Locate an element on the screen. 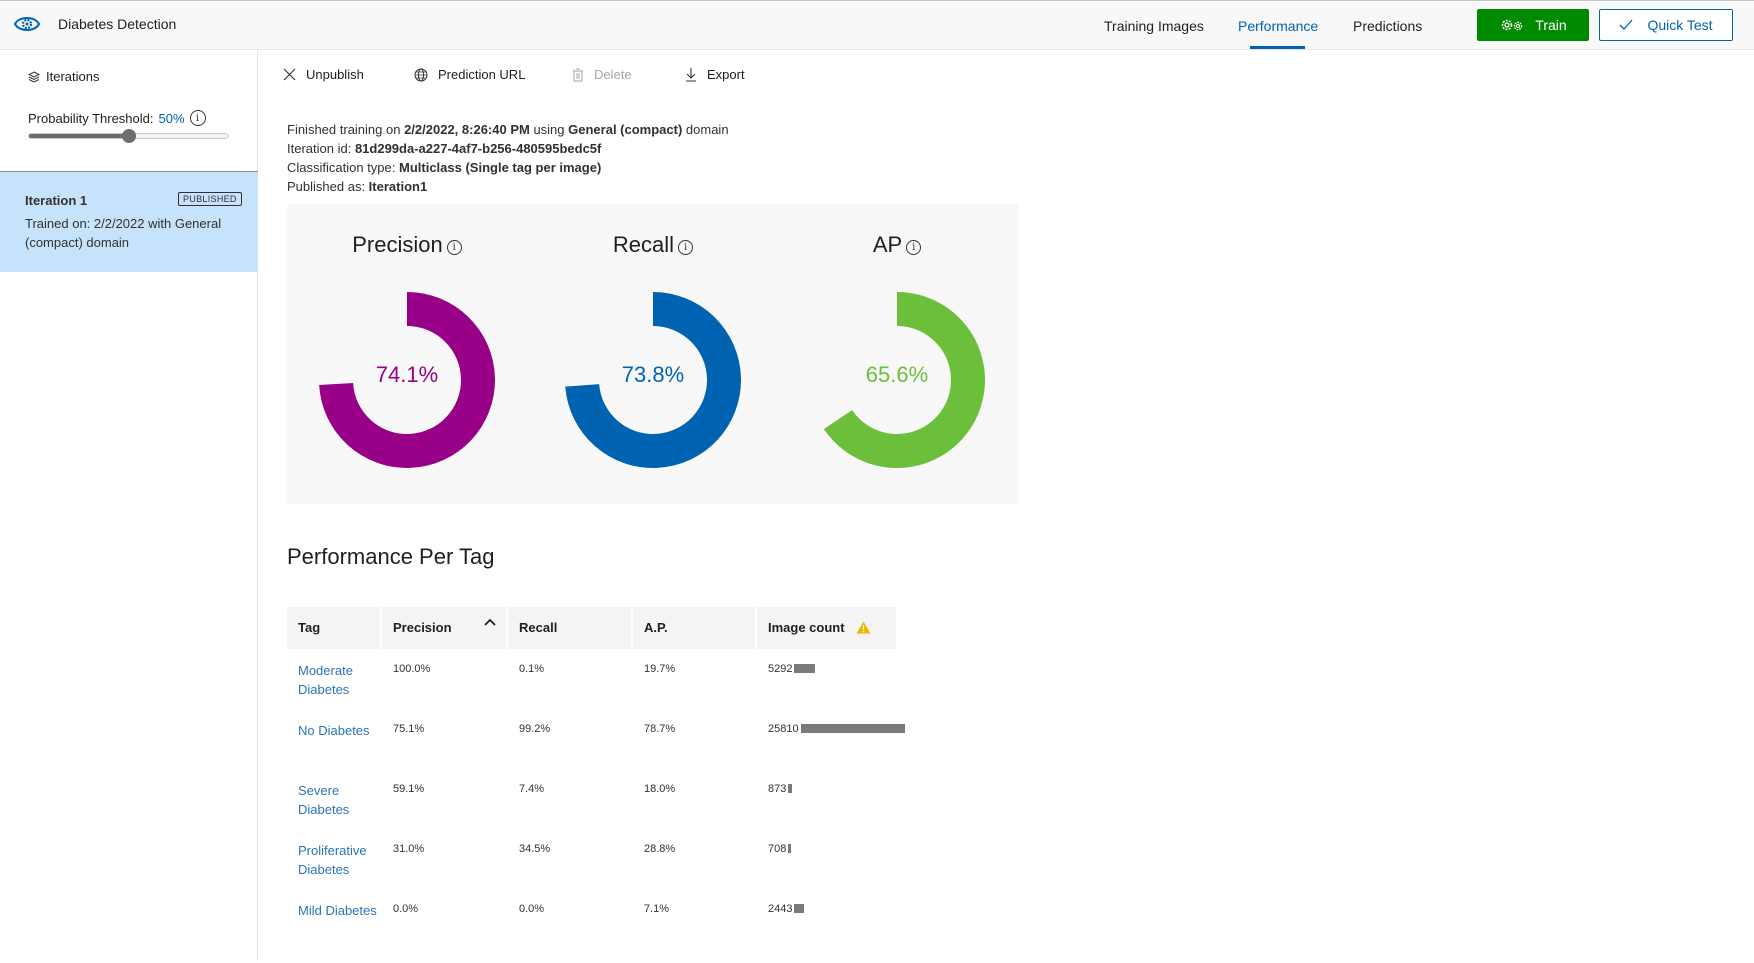  sort-ascending-icon is located at coordinates (490, 622).